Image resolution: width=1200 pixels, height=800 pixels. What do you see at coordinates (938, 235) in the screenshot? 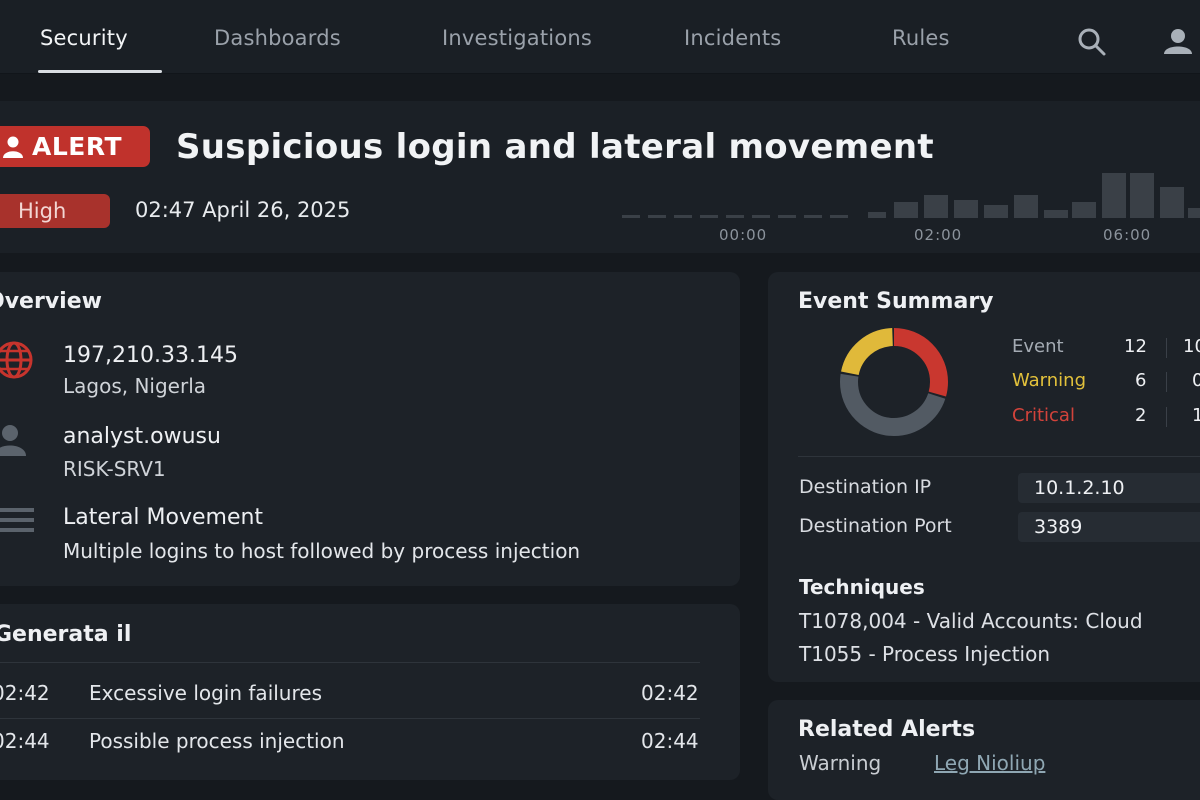
I see `sparkline-tick: 02:00` at bounding box center [938, 235].